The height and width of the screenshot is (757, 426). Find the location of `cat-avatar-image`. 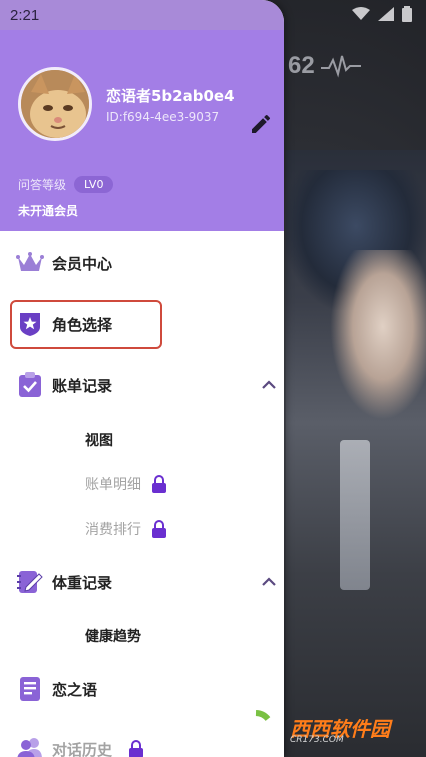

cat-avatar-image is located at coordinates (55, 104).